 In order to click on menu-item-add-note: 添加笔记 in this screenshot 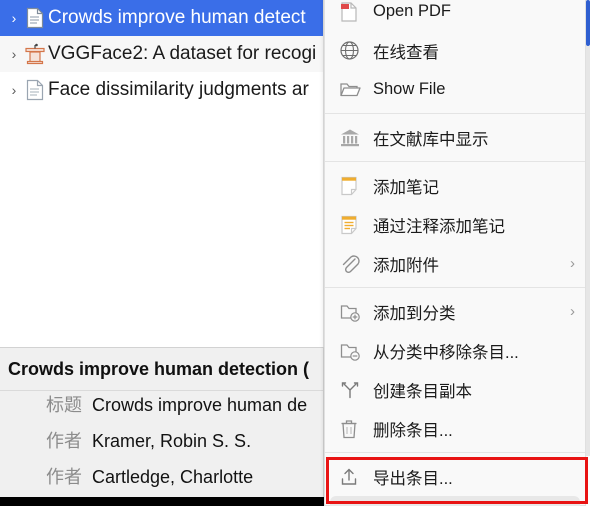, I will do `click(455, 185)`.